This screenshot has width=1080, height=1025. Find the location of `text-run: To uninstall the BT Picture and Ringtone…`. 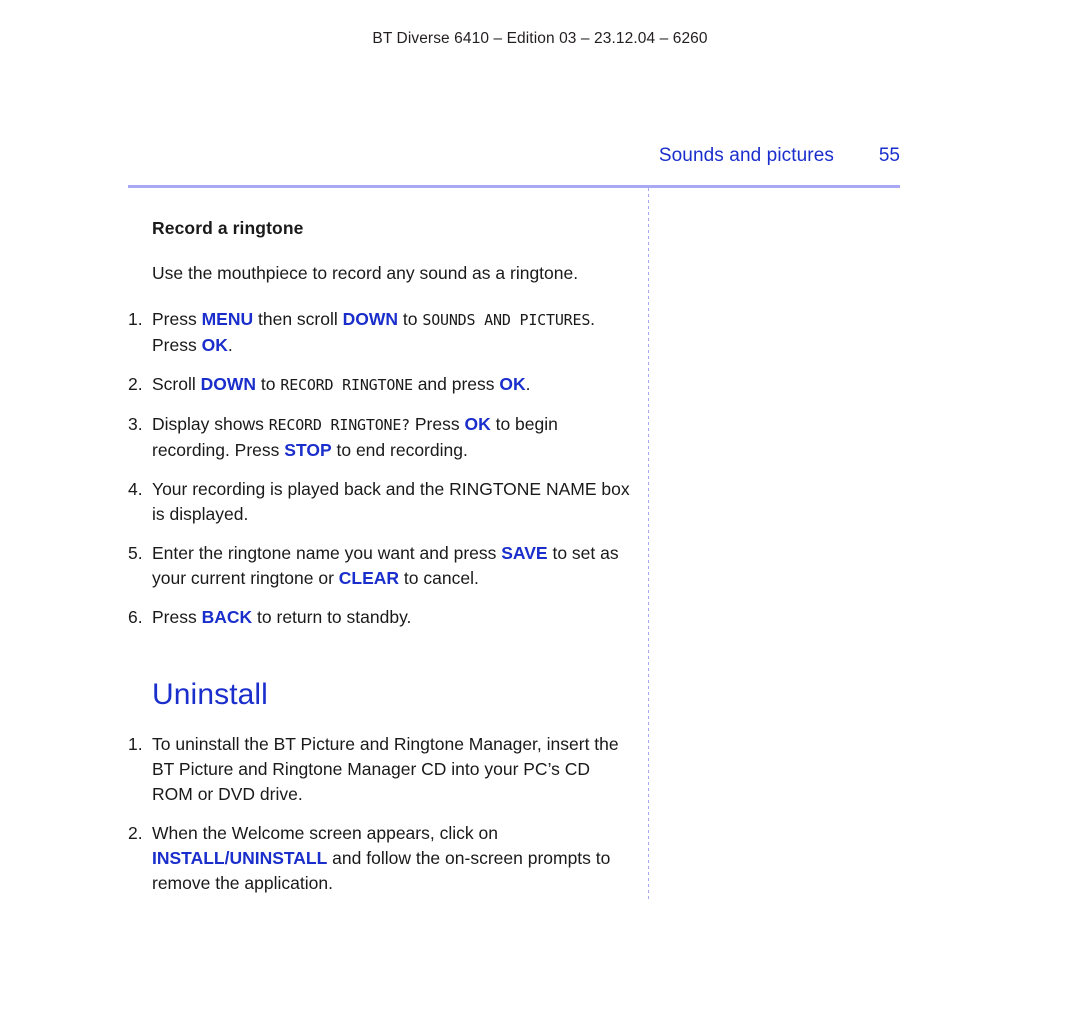

text-run: To uninstall the BT Picture and Ringtone… is located at coordinates (385, 769).